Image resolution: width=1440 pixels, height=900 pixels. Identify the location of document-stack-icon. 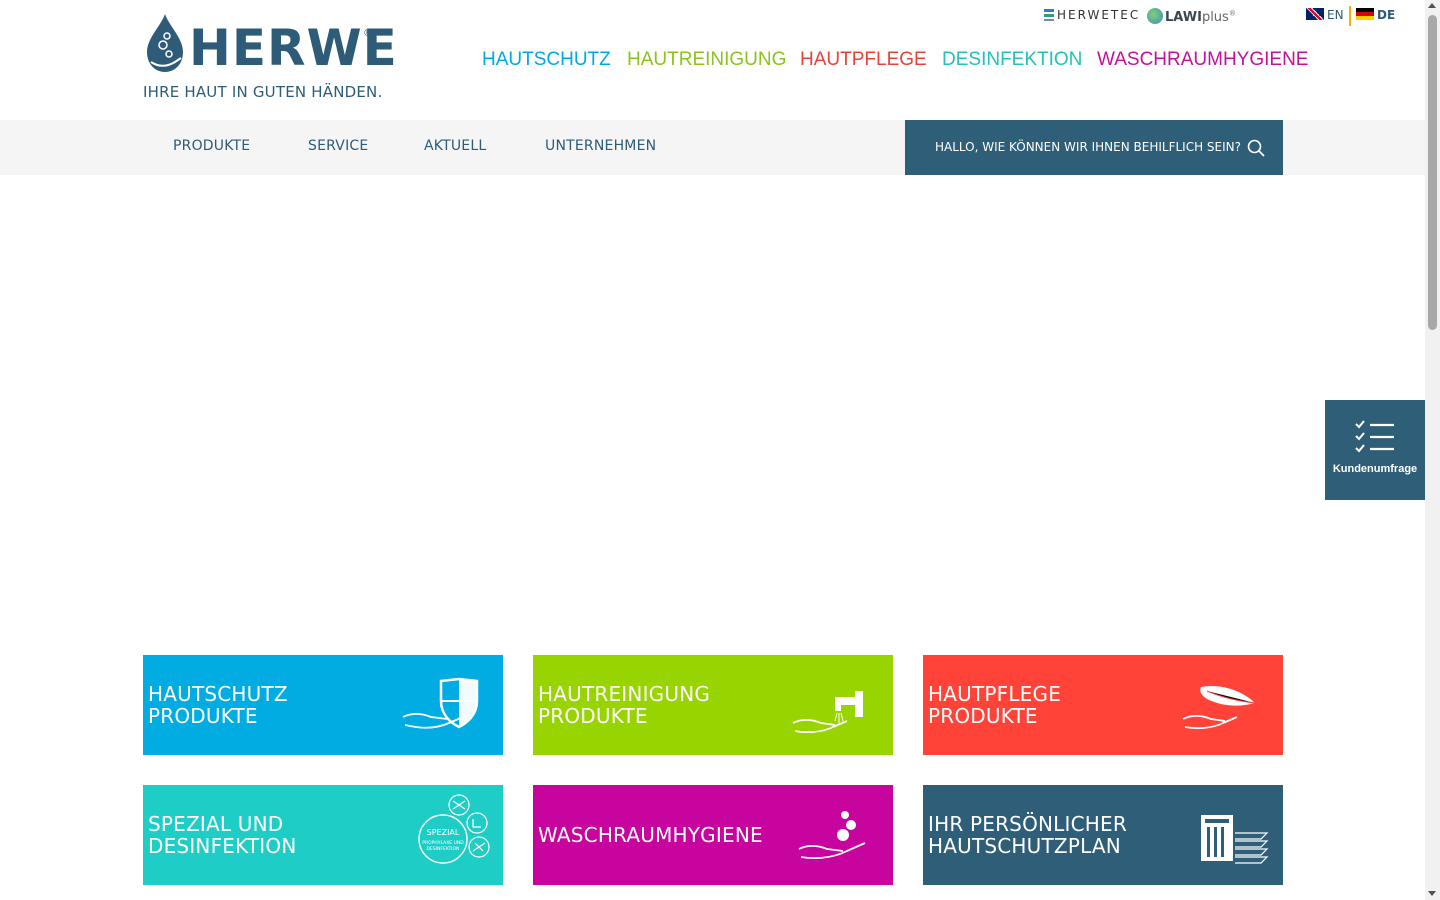
(1235, 839).